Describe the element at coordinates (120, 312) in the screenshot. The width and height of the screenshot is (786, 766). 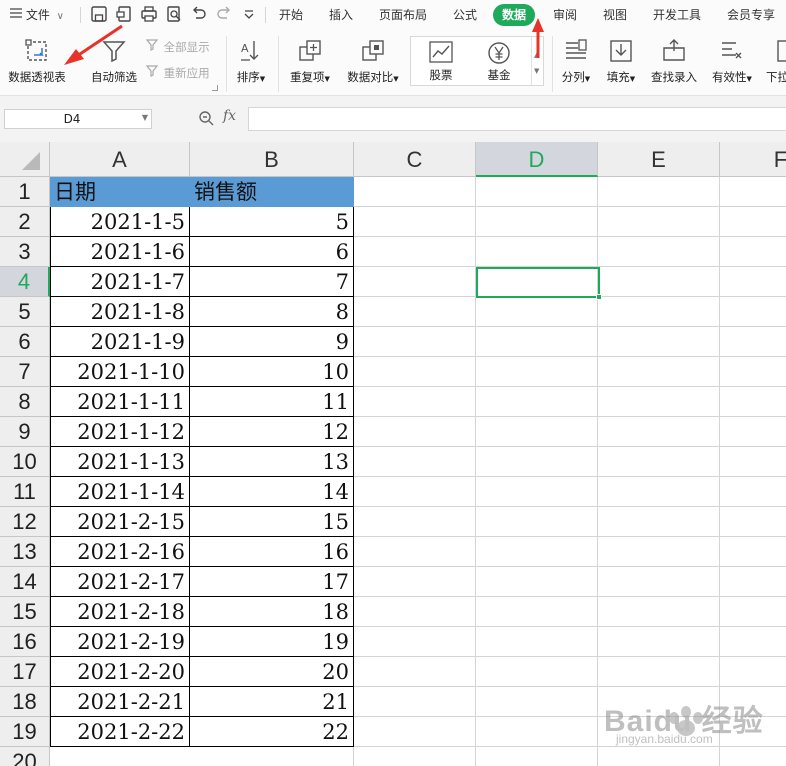
I see `cell-date: 2021-1-8` at that location.